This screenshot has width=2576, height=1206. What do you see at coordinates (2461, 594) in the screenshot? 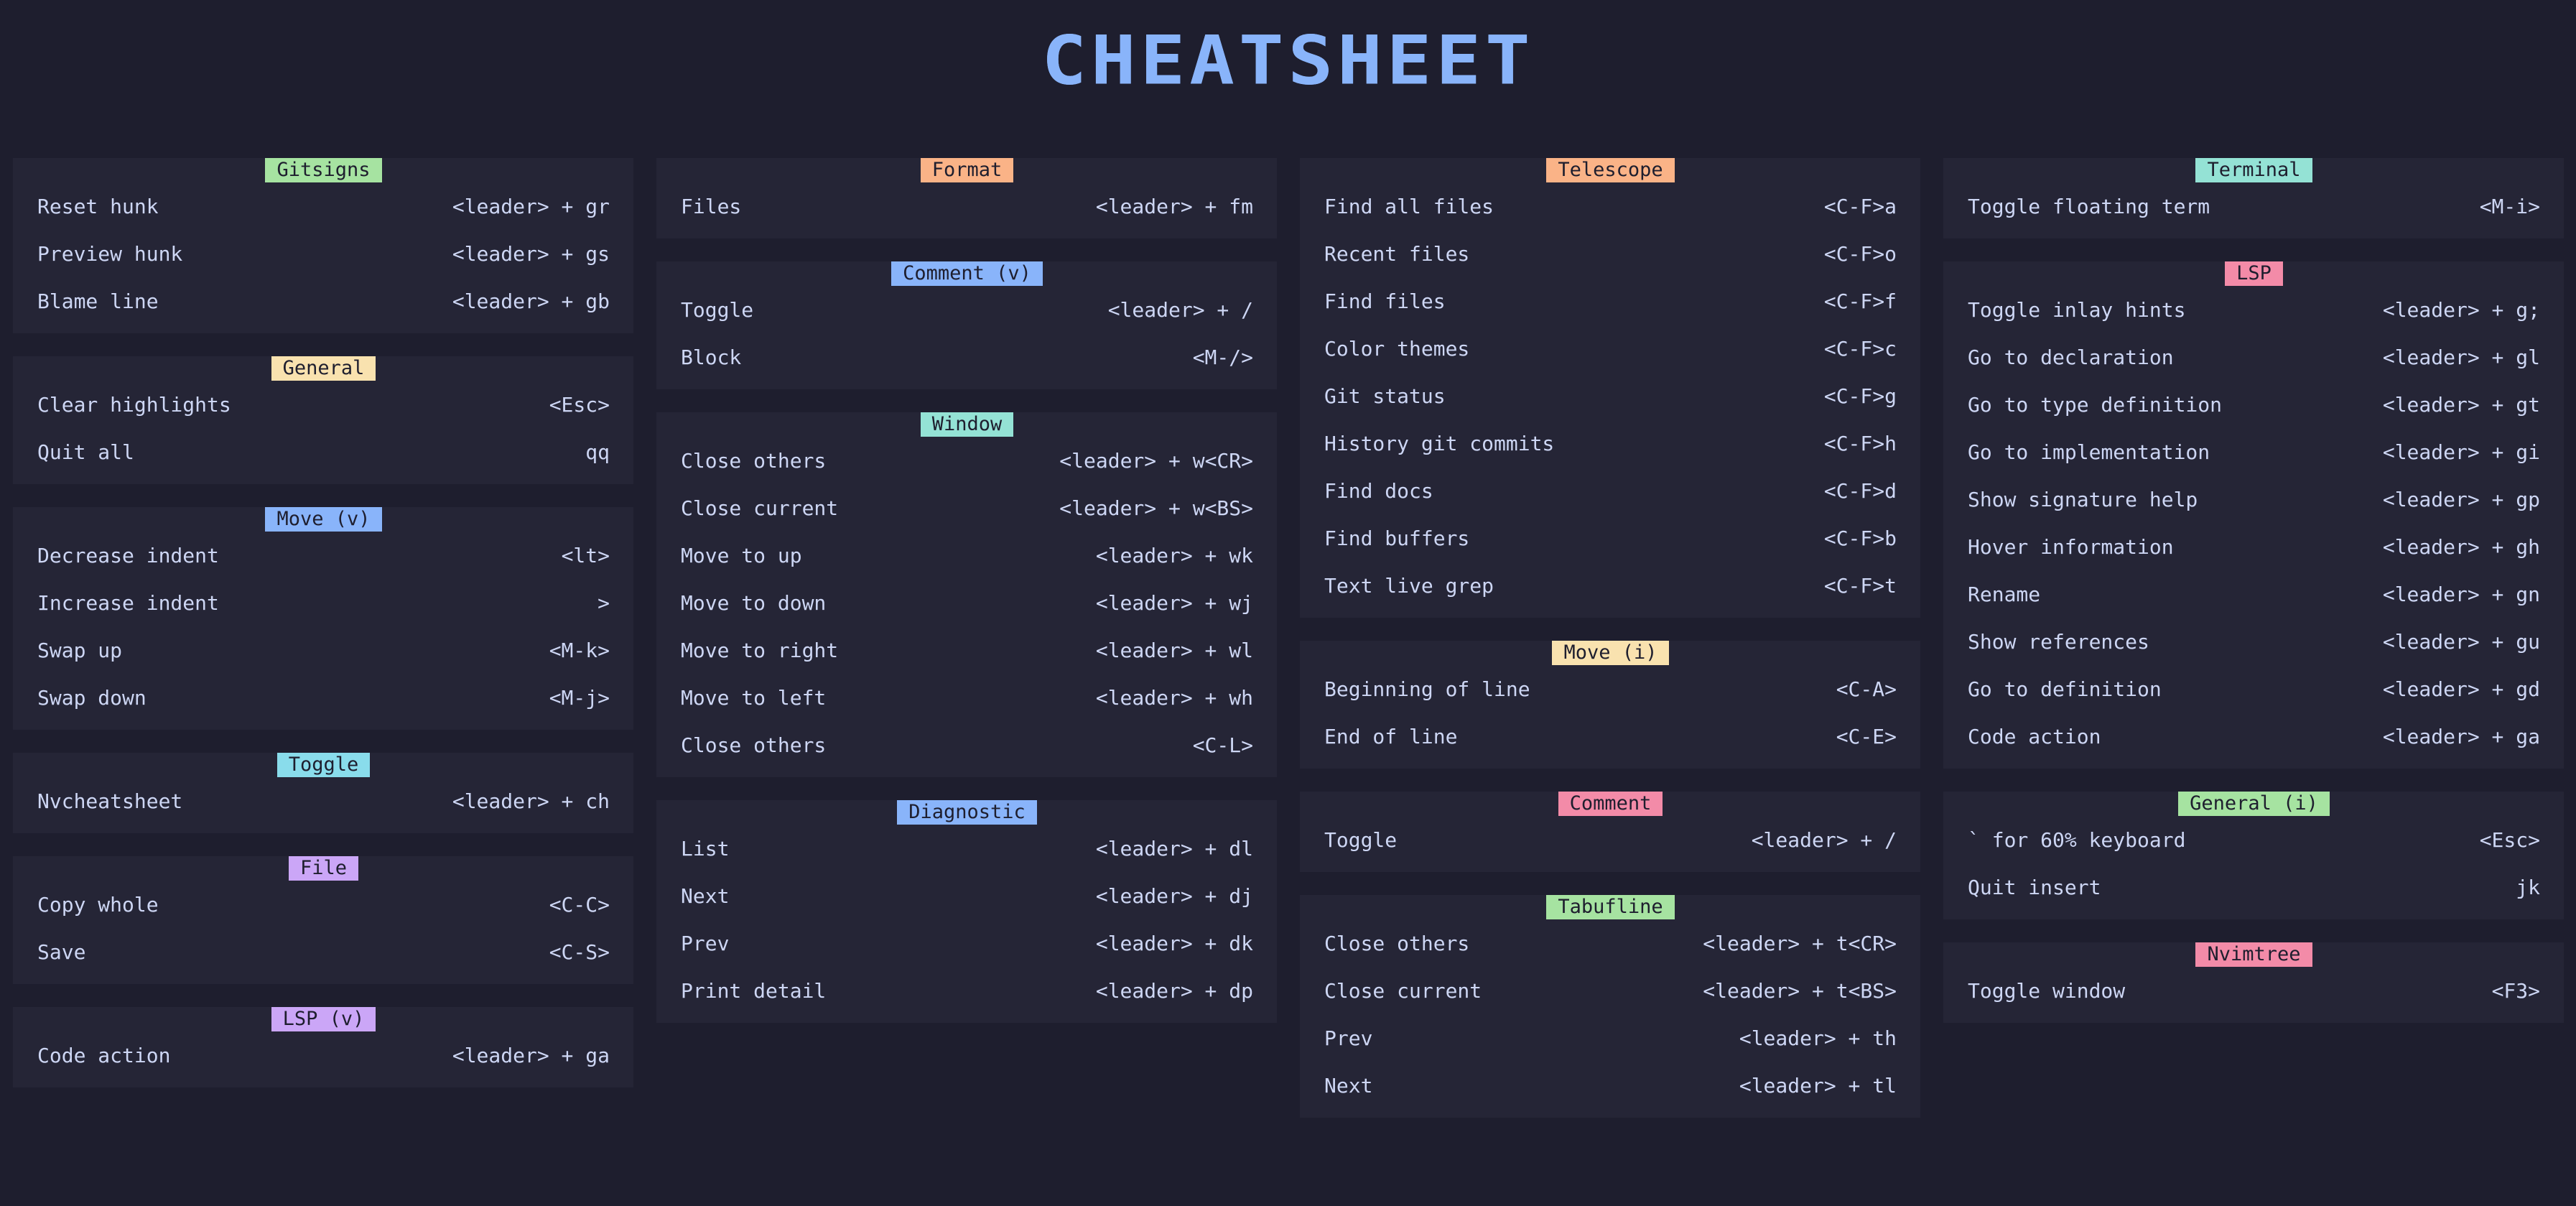
I see `keymap-binding: <leader> + gn` at bounding box center [2461, 594].